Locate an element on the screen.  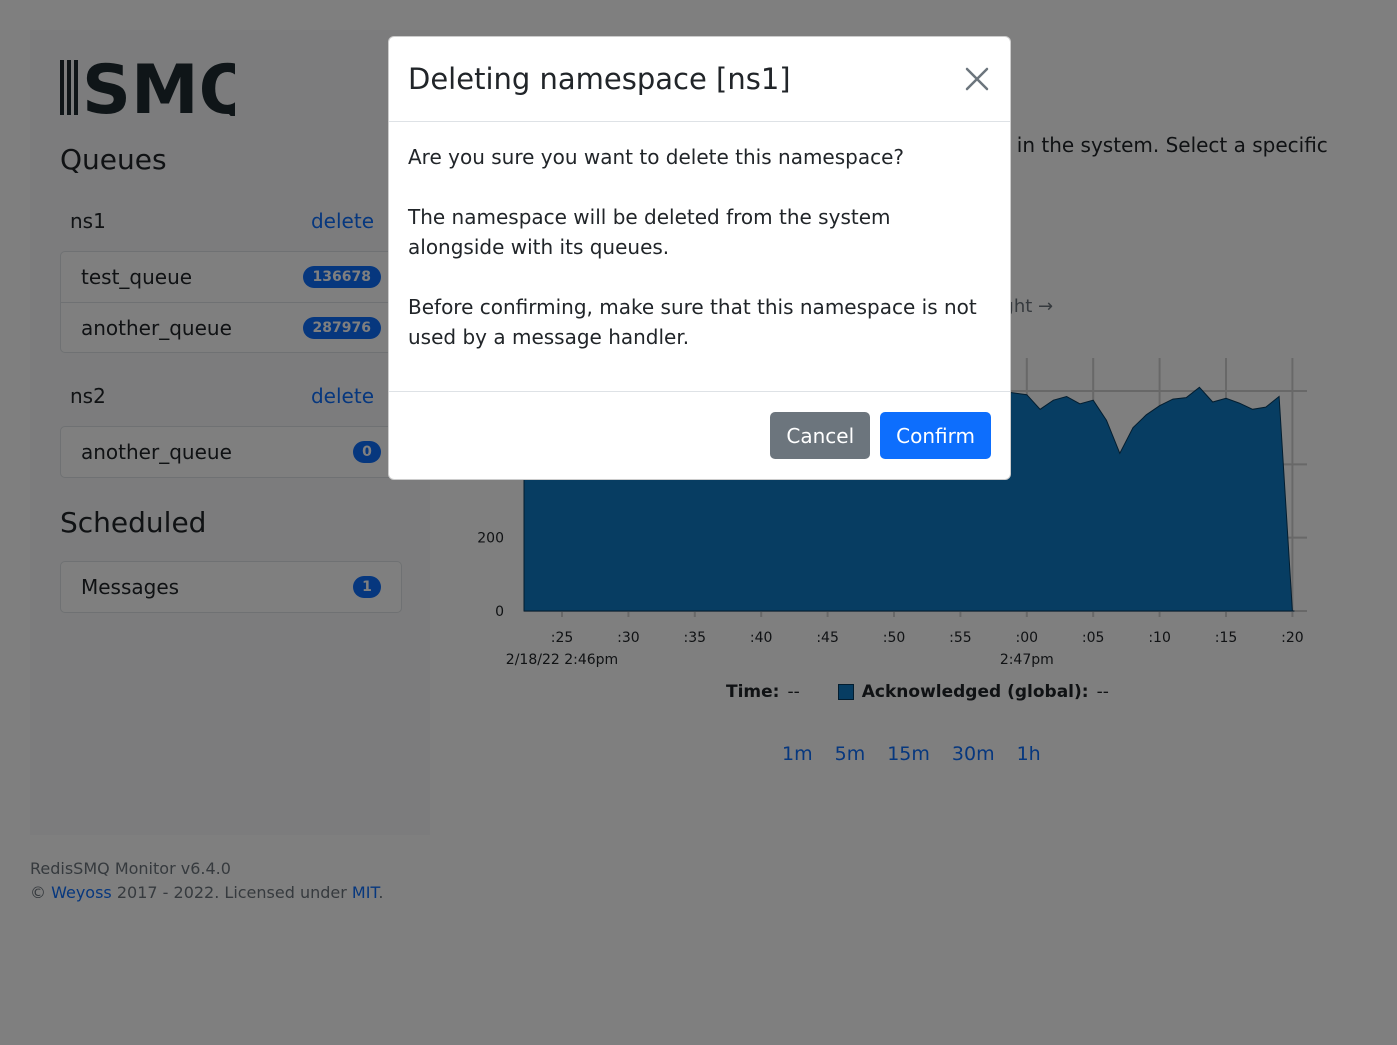
confirm-button: Confirm is located at coordinates (935, 435).